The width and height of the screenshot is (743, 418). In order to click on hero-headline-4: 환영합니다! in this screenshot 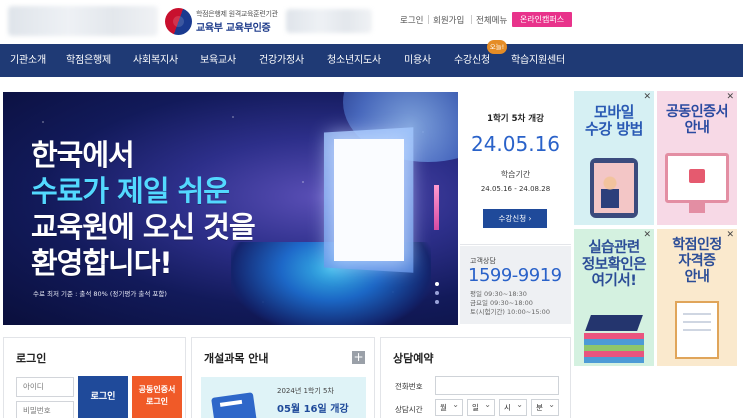, I will do `click(102, 263)`.